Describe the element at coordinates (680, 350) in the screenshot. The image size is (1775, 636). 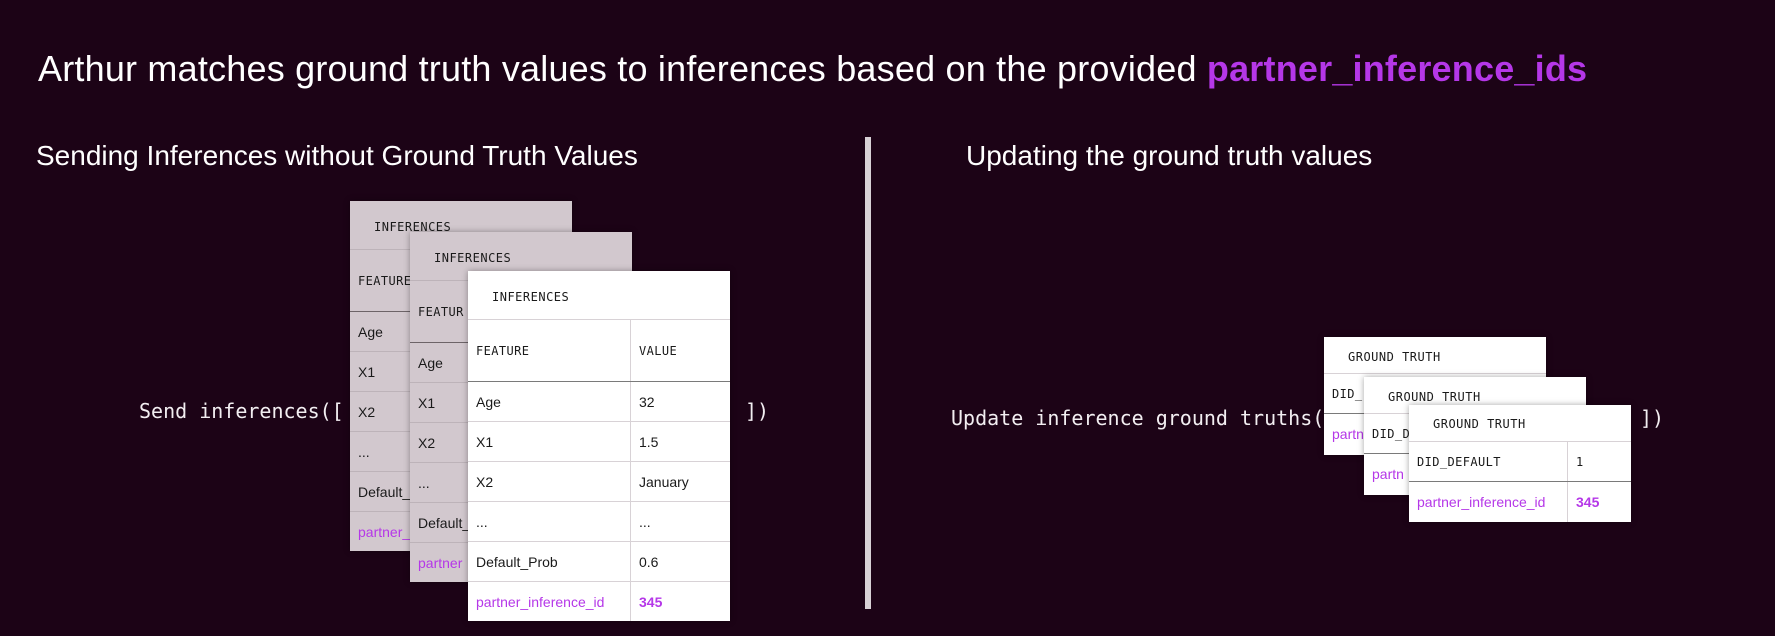
I see `value-header: VALUE` at that location.